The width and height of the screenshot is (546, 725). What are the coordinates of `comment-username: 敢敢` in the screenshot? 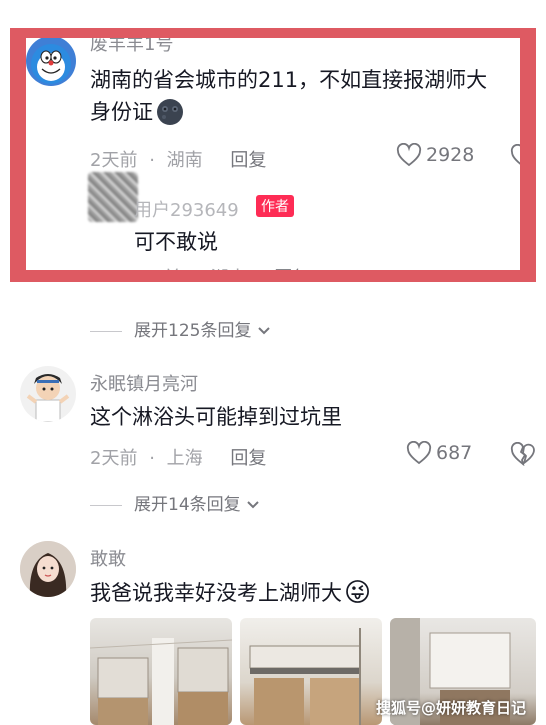 It's located at (108, 558).